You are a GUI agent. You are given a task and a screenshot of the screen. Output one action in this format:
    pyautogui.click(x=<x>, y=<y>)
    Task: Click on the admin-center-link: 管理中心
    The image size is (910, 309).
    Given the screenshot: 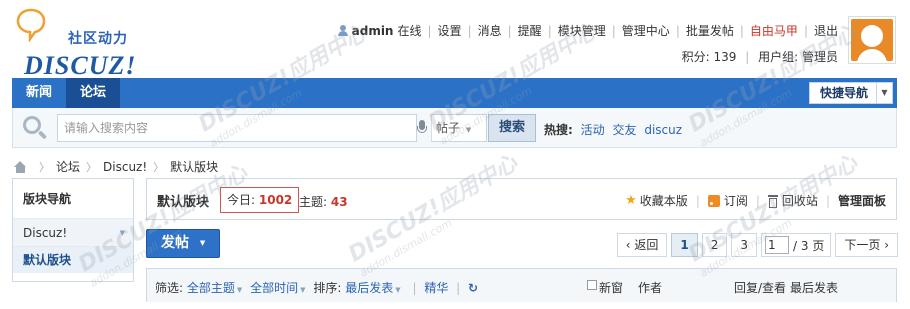 What is the action you would take?
    pyautogui.click(x=646, y=30)
    